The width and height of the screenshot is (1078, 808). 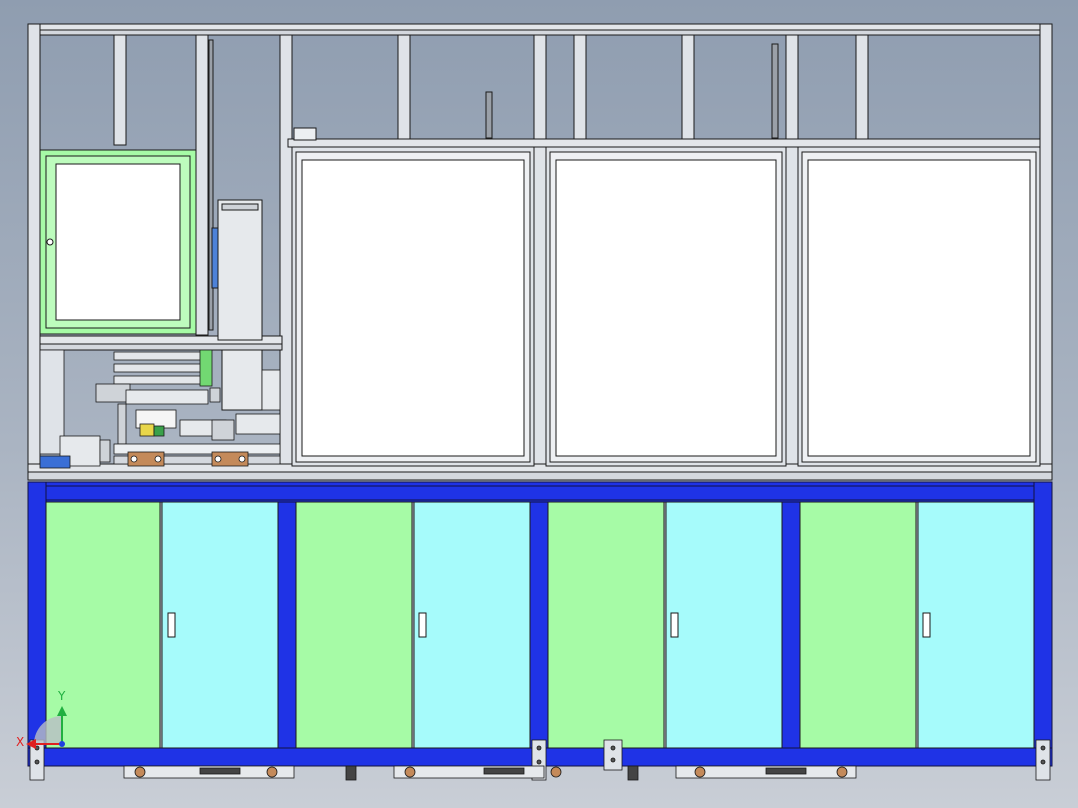 What do you see at coordinates (20, 742) in the screenshot?
I see `x-axis-label: X` at bounding box center [20, 742].